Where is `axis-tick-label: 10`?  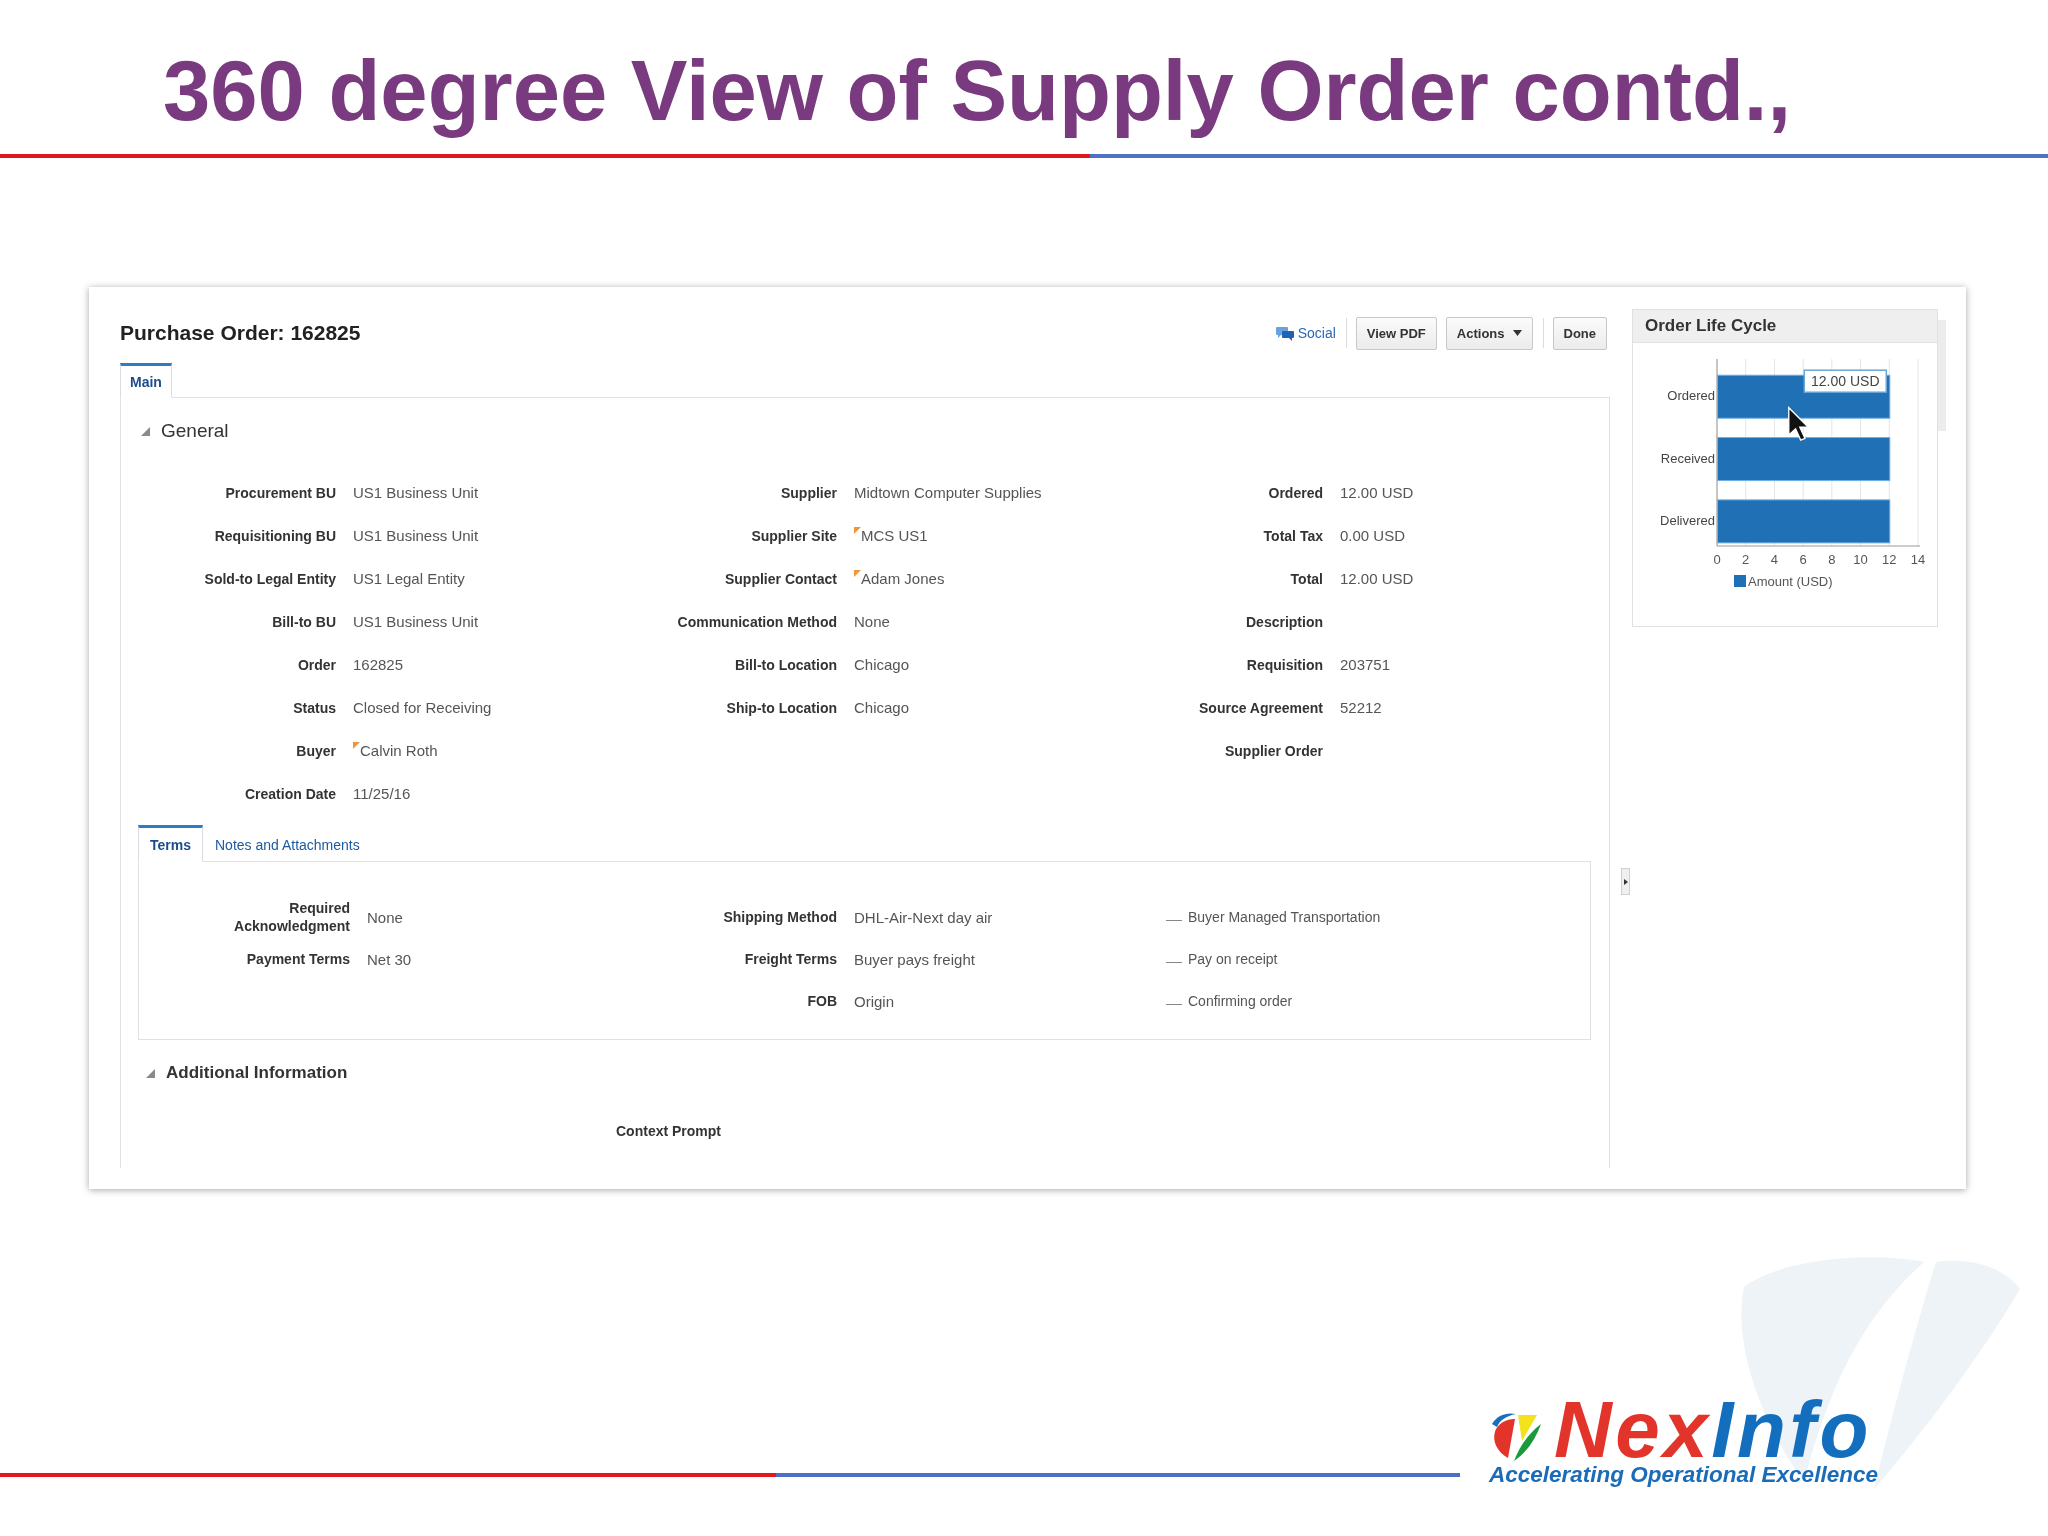
axis-tick-label: 10 is located at coordinates (1860, 559).